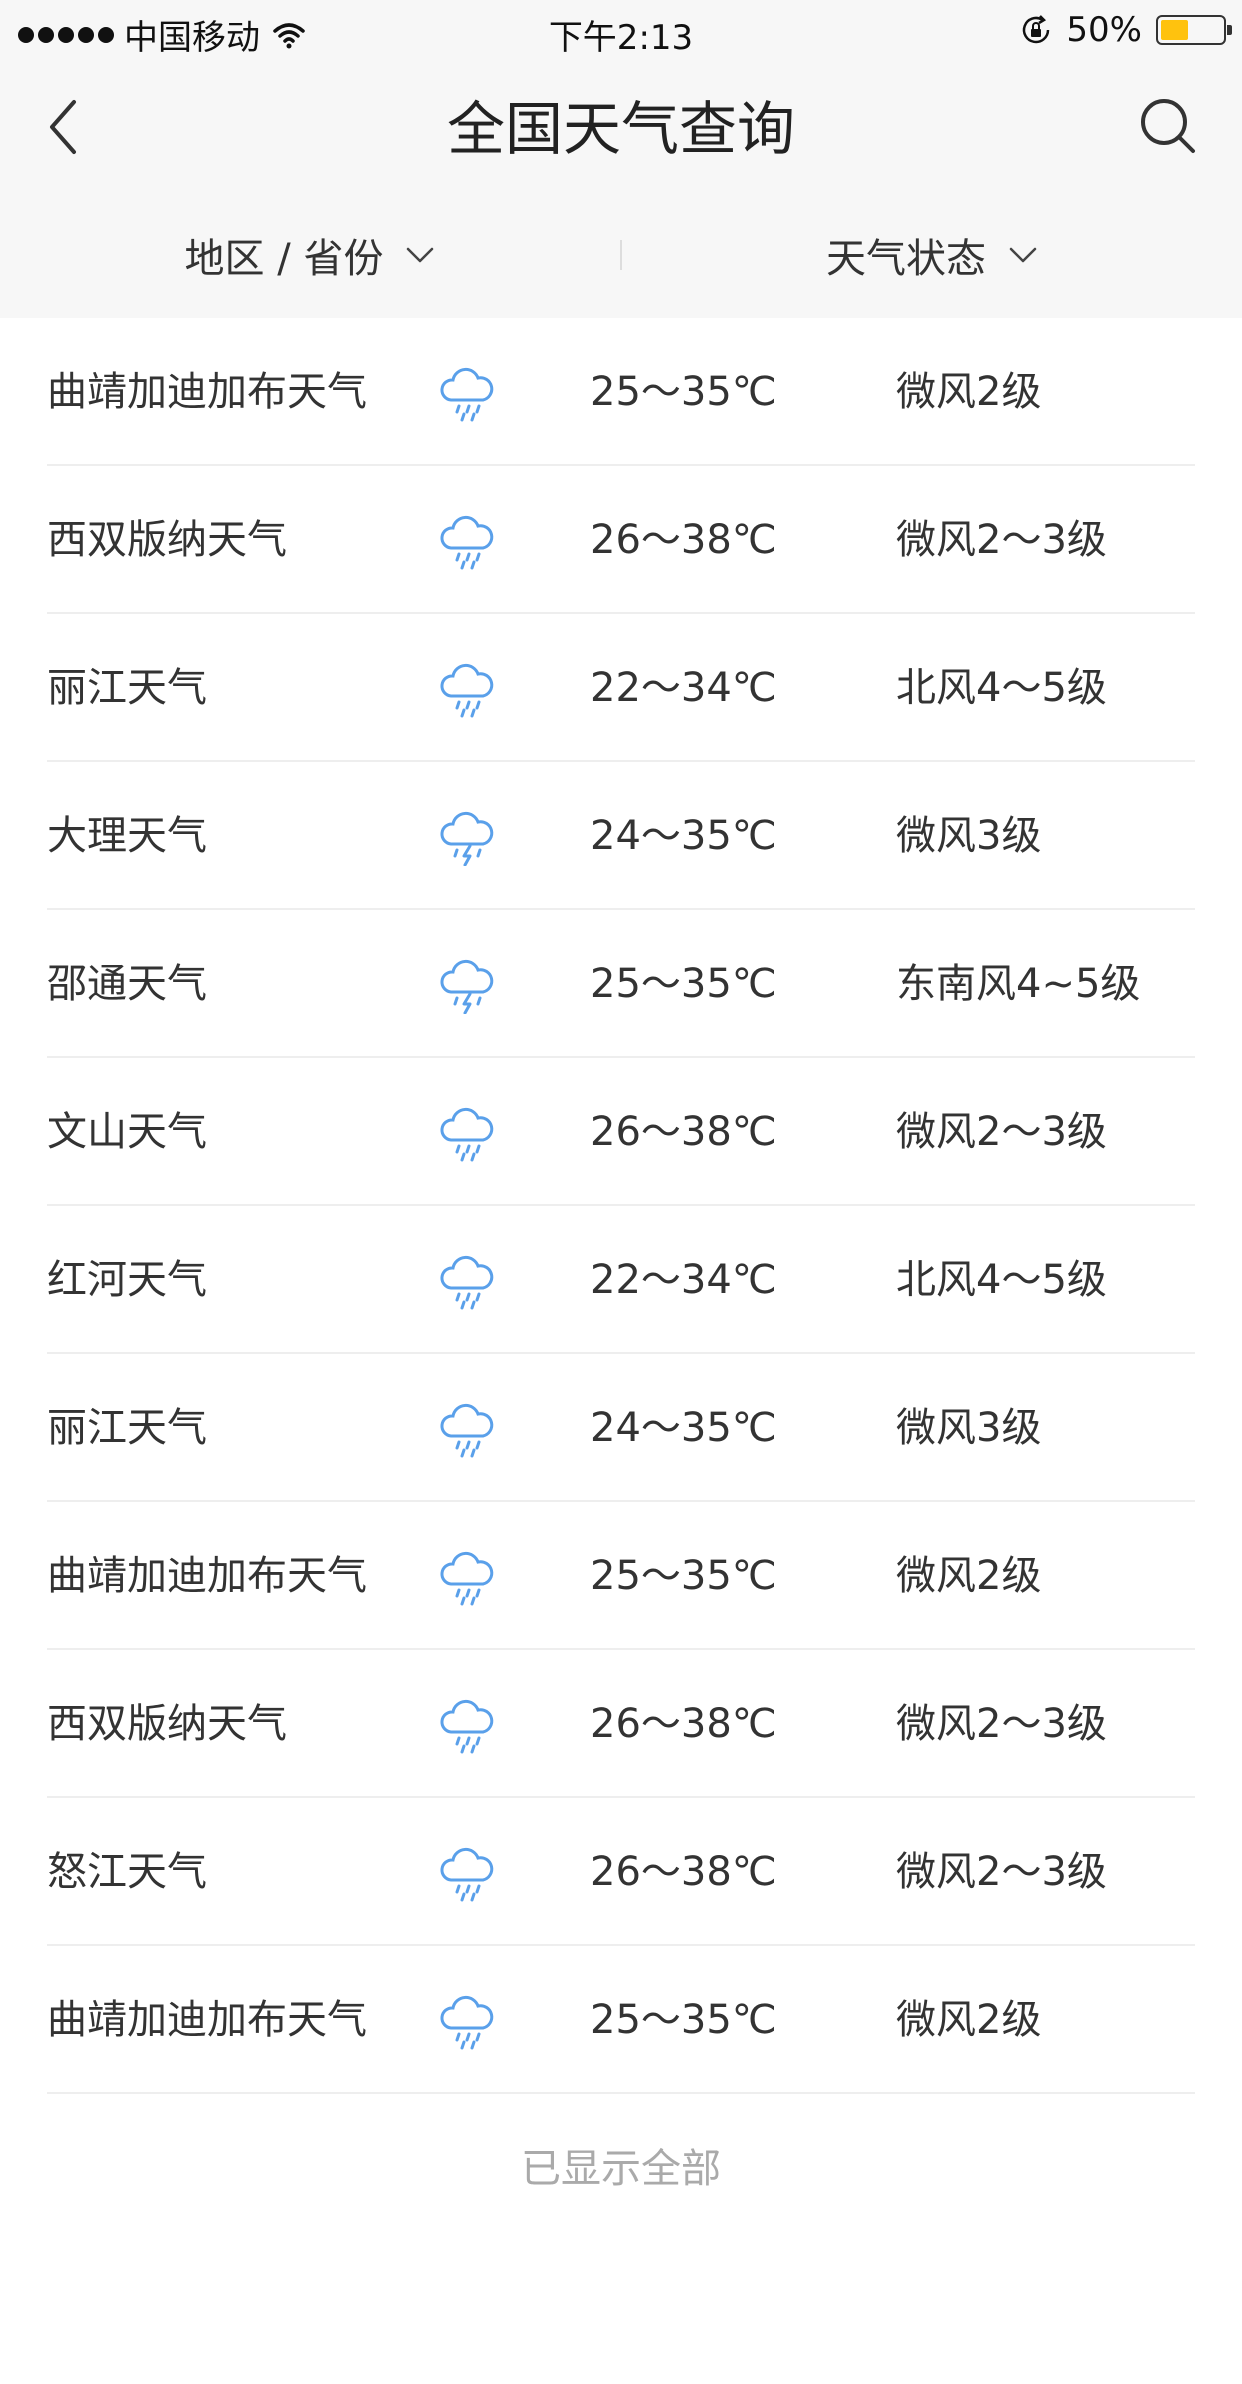 The width and height of the screenshot is (1242, 2384). Describe the element at coordinates (1194, 30) in the screenshot. I see `battery-icon` at that location.